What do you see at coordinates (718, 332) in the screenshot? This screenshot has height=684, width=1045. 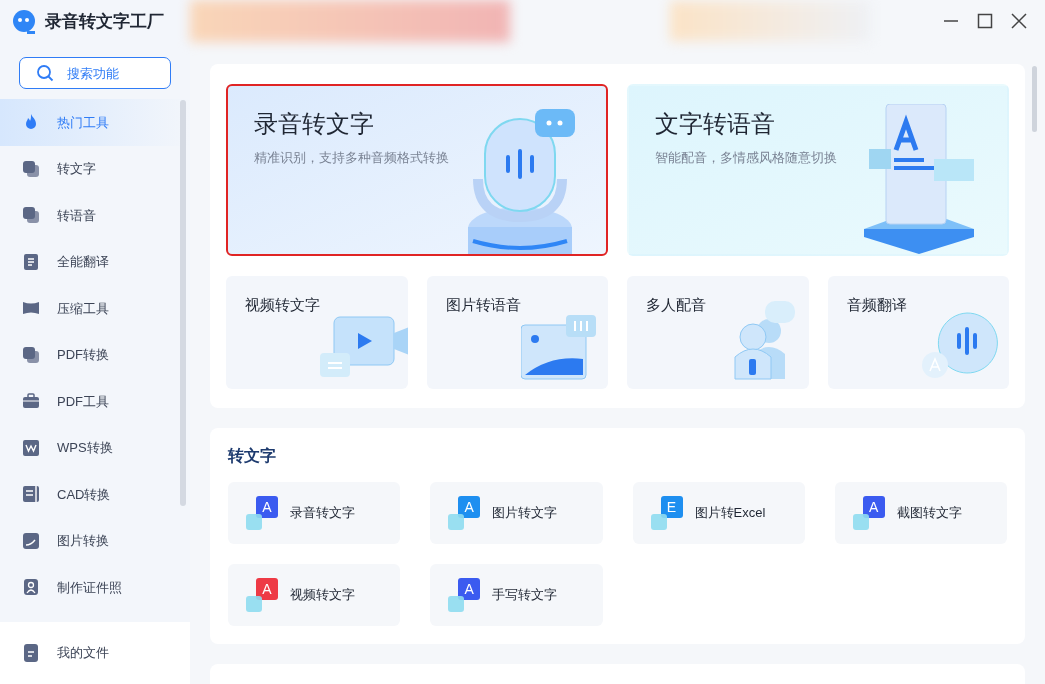 I see `tool-card: 多人配音` at bounding box center [718, 332].